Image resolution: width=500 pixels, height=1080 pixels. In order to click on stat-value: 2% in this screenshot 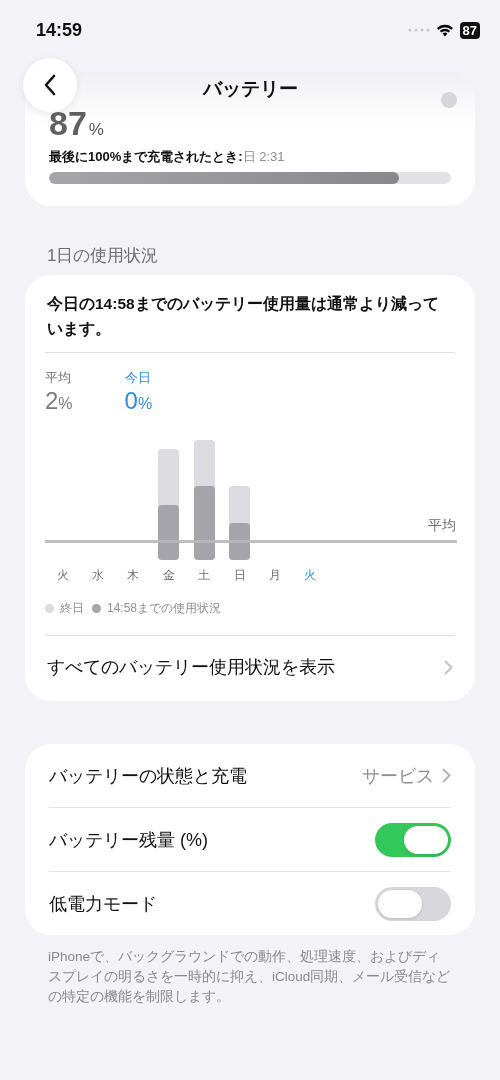, I will do `click(59, 401)`.